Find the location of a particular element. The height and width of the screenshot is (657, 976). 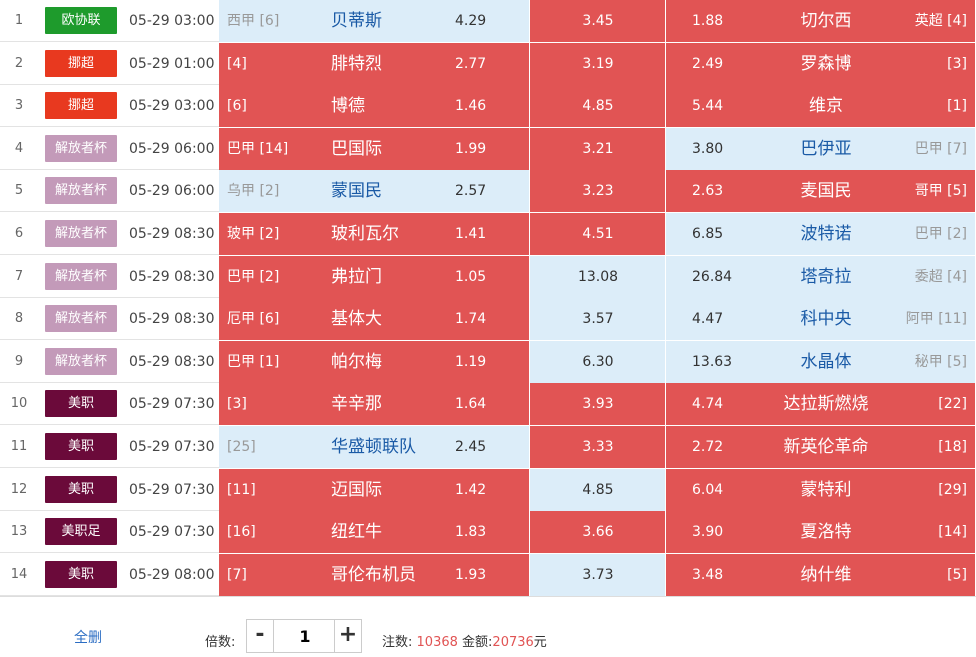

away-odds: 26.84 is located at coordinates (712, 277).